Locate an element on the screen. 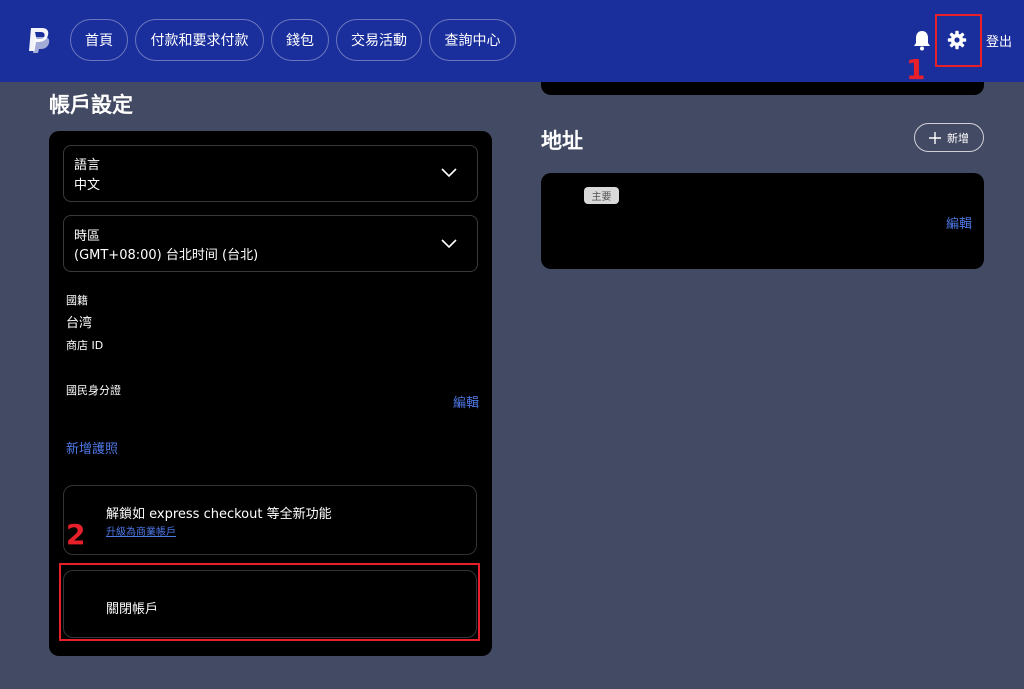  nav-help-center: 查詢中心 is located at coordinates (472, 40).